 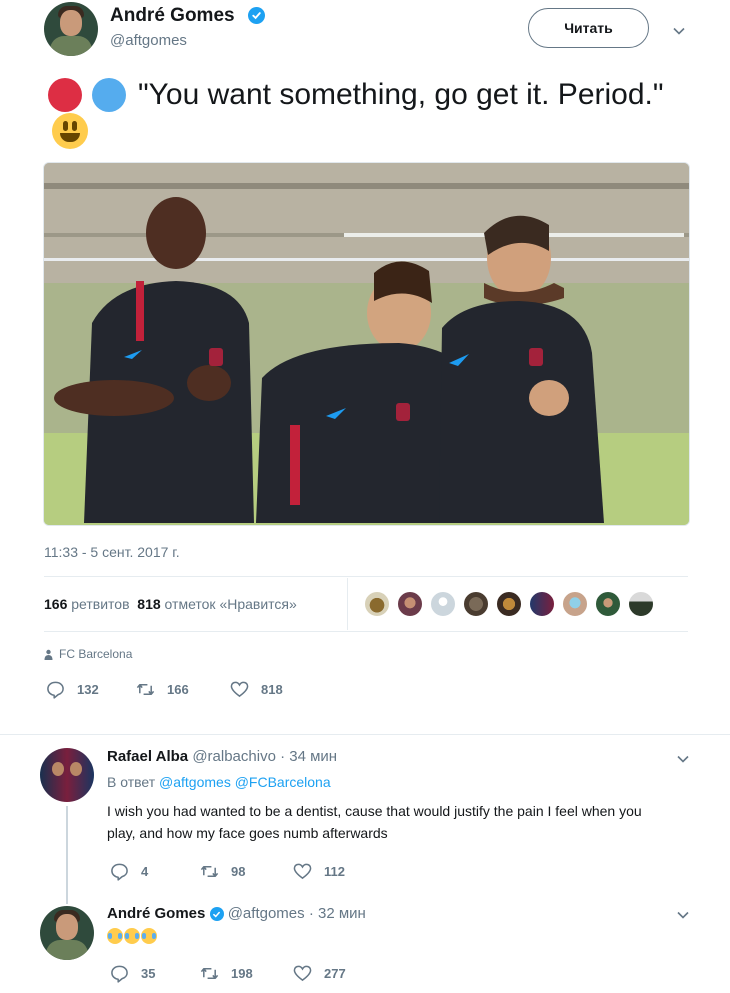 I want to click on retweet-button: 198, so click(x=226, y=973).